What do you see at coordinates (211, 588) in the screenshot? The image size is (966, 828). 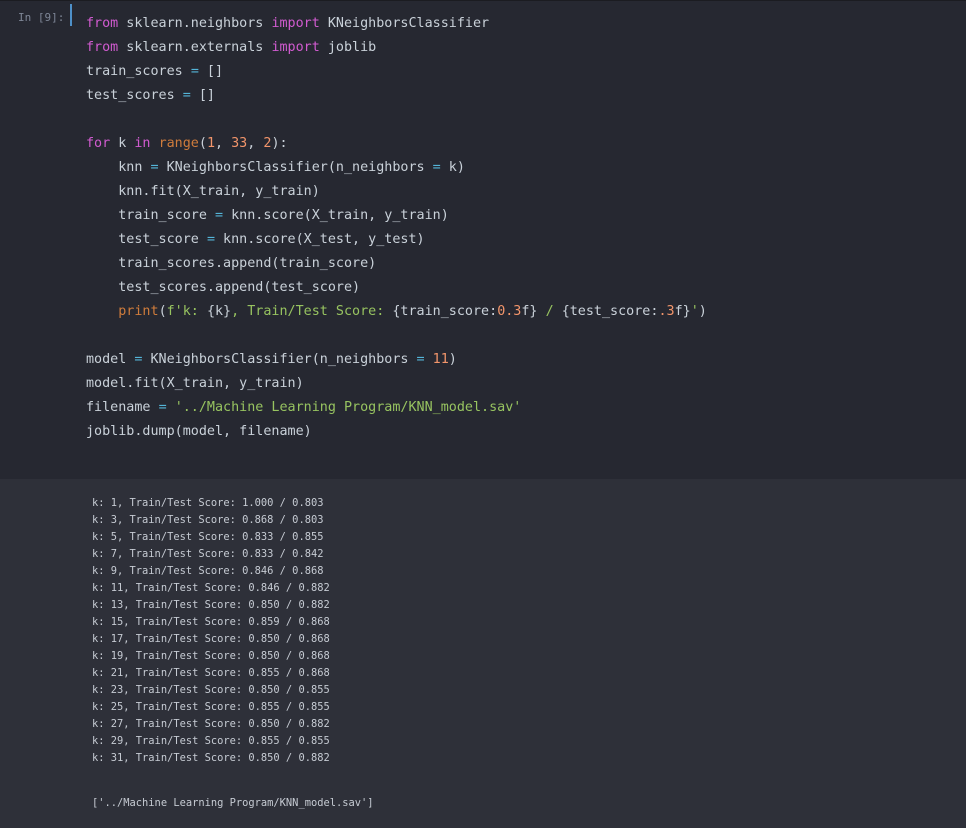 I see `stdout-line: k: 11, Train/Test Score: 0.846 / 0.882` at bounding box center [211, 588].